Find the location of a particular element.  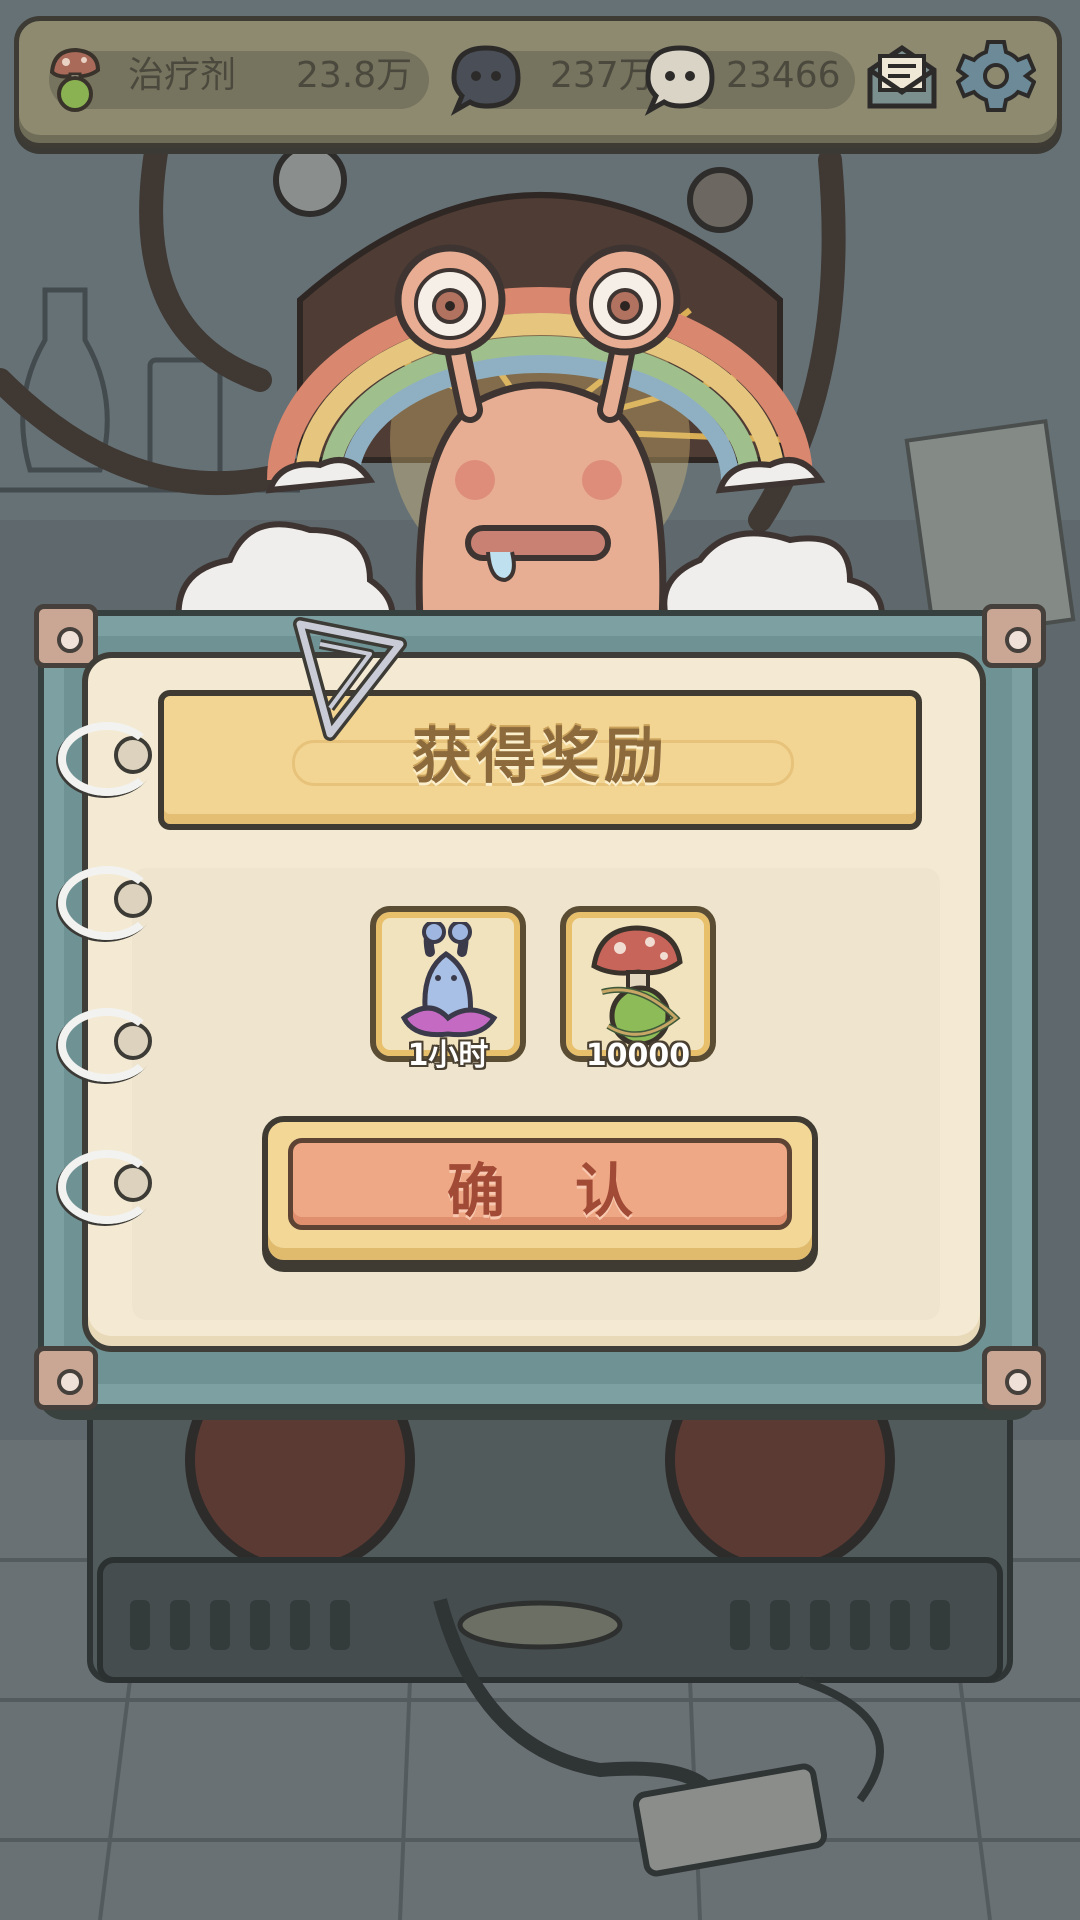

snail-bottle-icon is located at coordinates (449, 980).